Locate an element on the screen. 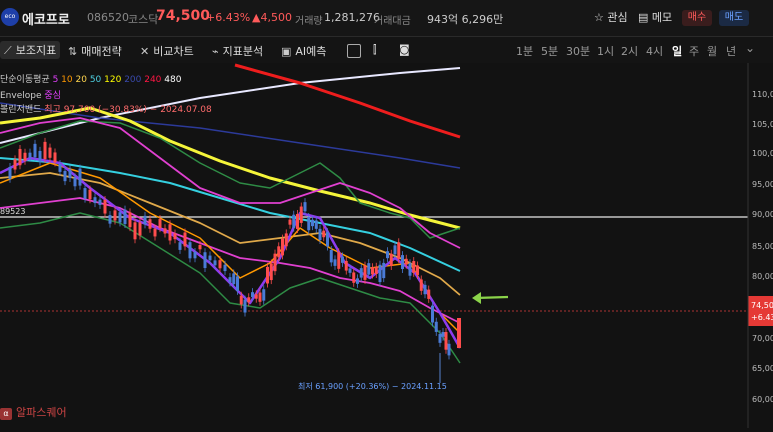  legend-moving-average: 단순이동평균 5 10 20 50 120 200 240 480 is located at coordinates (90, 78).